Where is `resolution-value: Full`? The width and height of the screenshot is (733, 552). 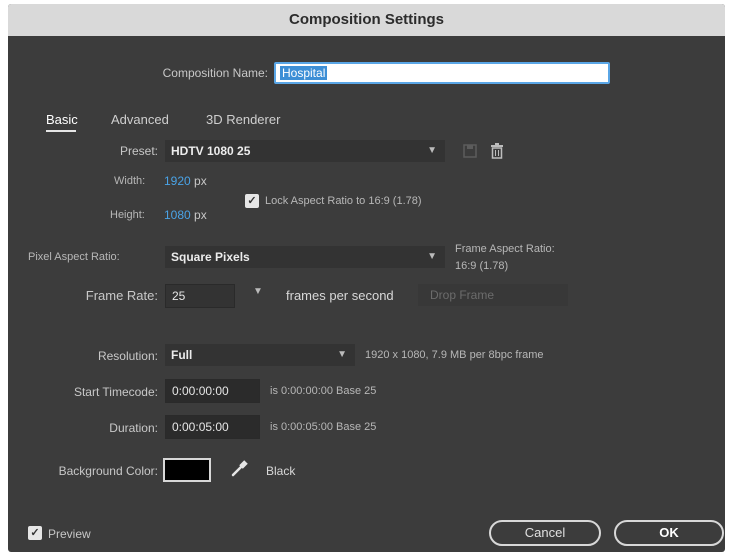
resolution-value: Full is located at coordinates (182, 355).